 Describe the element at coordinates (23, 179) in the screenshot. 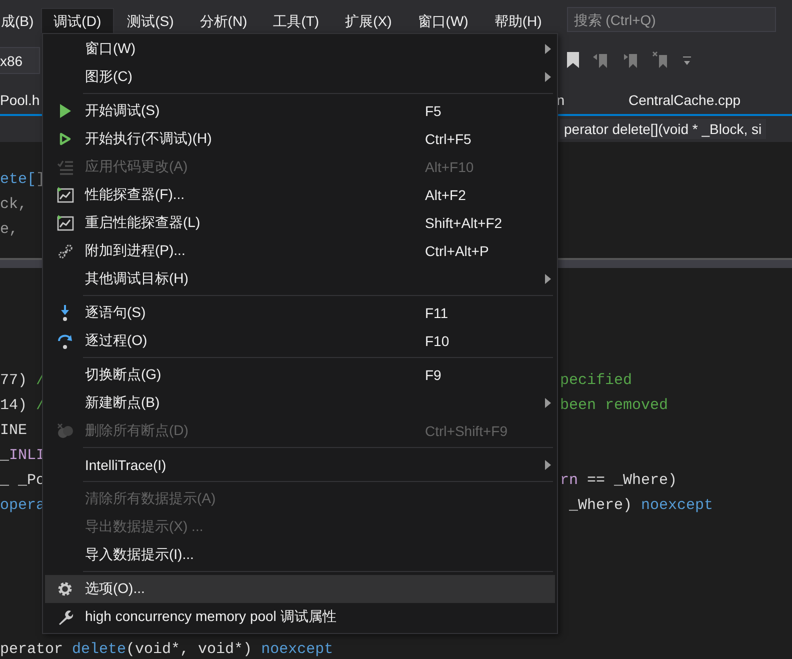

I see `code-text: ete[]` at that location.